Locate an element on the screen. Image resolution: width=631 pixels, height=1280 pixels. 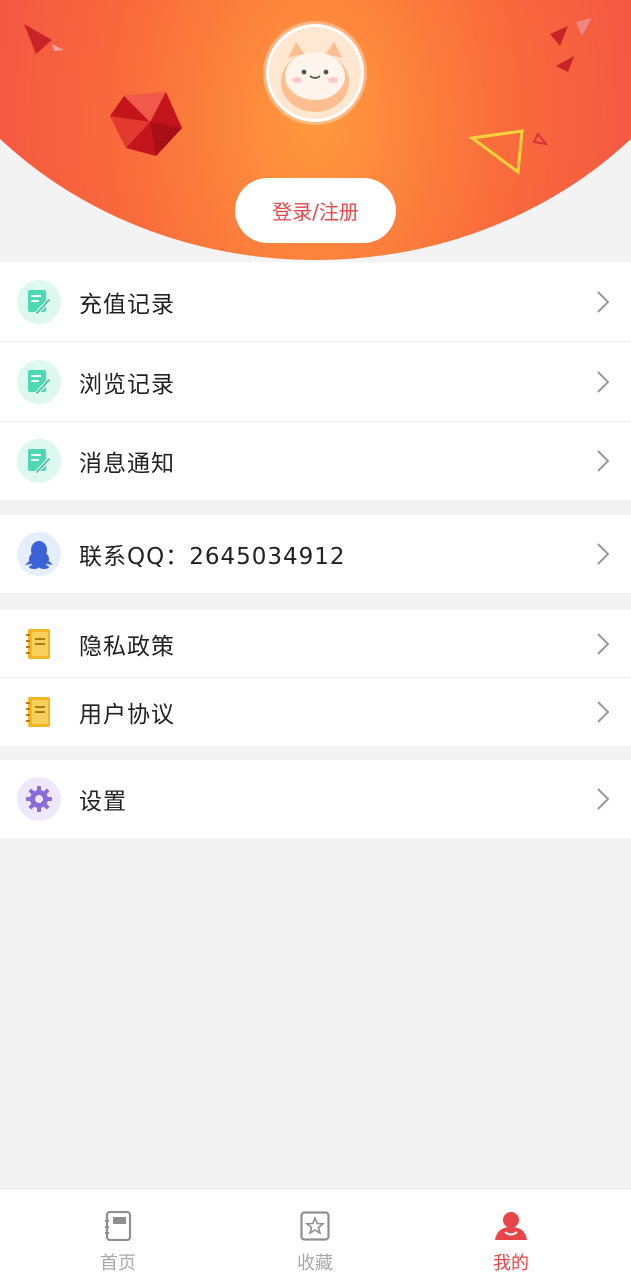
tab-mine: 我的 is located at coordinates (511, 1234).